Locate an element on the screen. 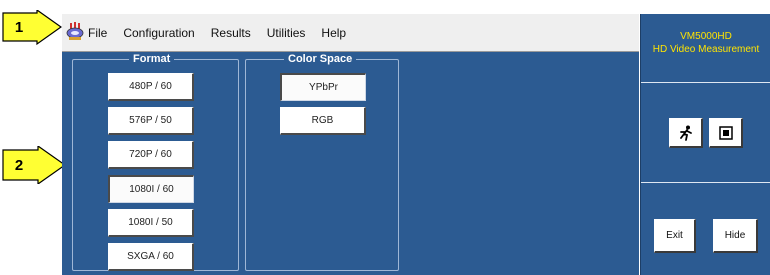  format-option-sxga-60: SXGA / 60 is located at coordinates (151, 257).